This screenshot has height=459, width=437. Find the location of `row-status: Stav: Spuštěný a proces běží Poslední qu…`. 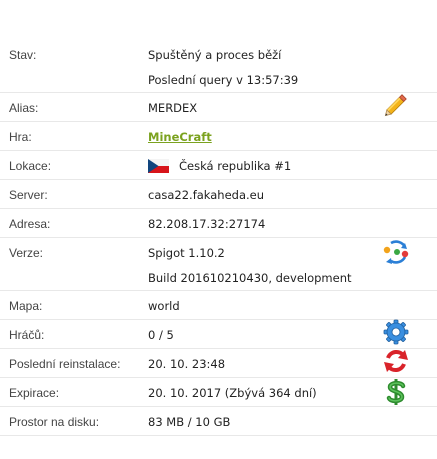

row-status: Stav: Spuštěný a proces běží Poslední qu… is located at coordinates (218, 66).